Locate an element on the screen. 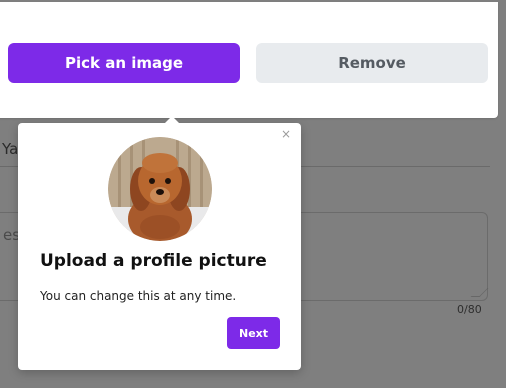  resize-grip-icon is located at coordinates (479, 292).